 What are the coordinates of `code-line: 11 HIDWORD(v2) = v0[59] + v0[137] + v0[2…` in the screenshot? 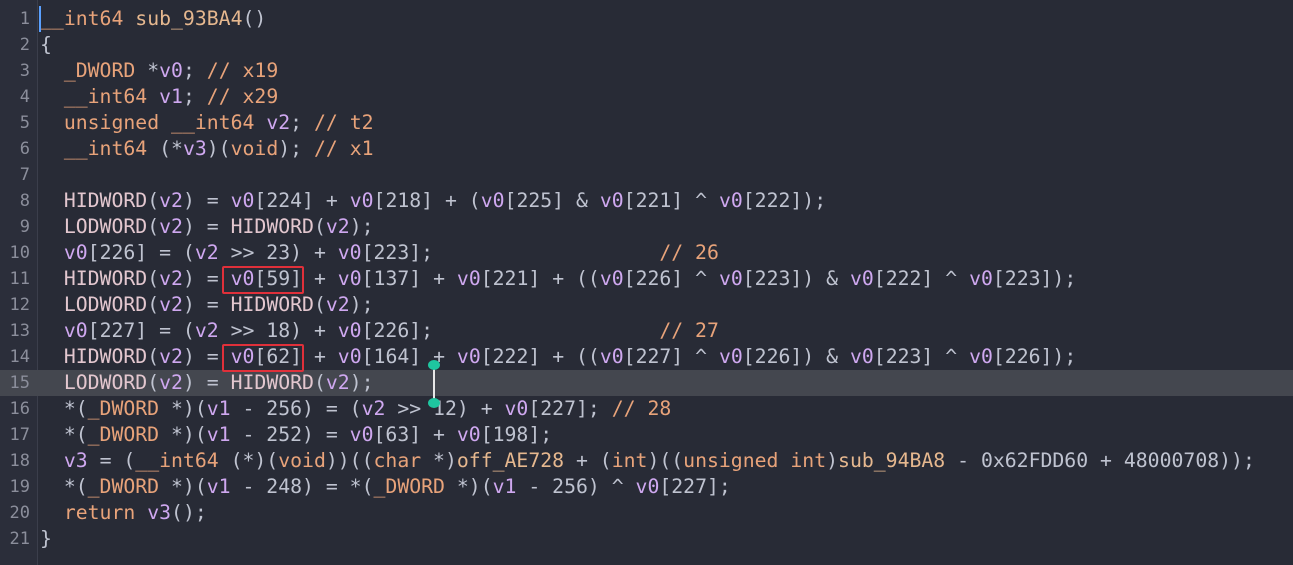 It's located at (646, 279).